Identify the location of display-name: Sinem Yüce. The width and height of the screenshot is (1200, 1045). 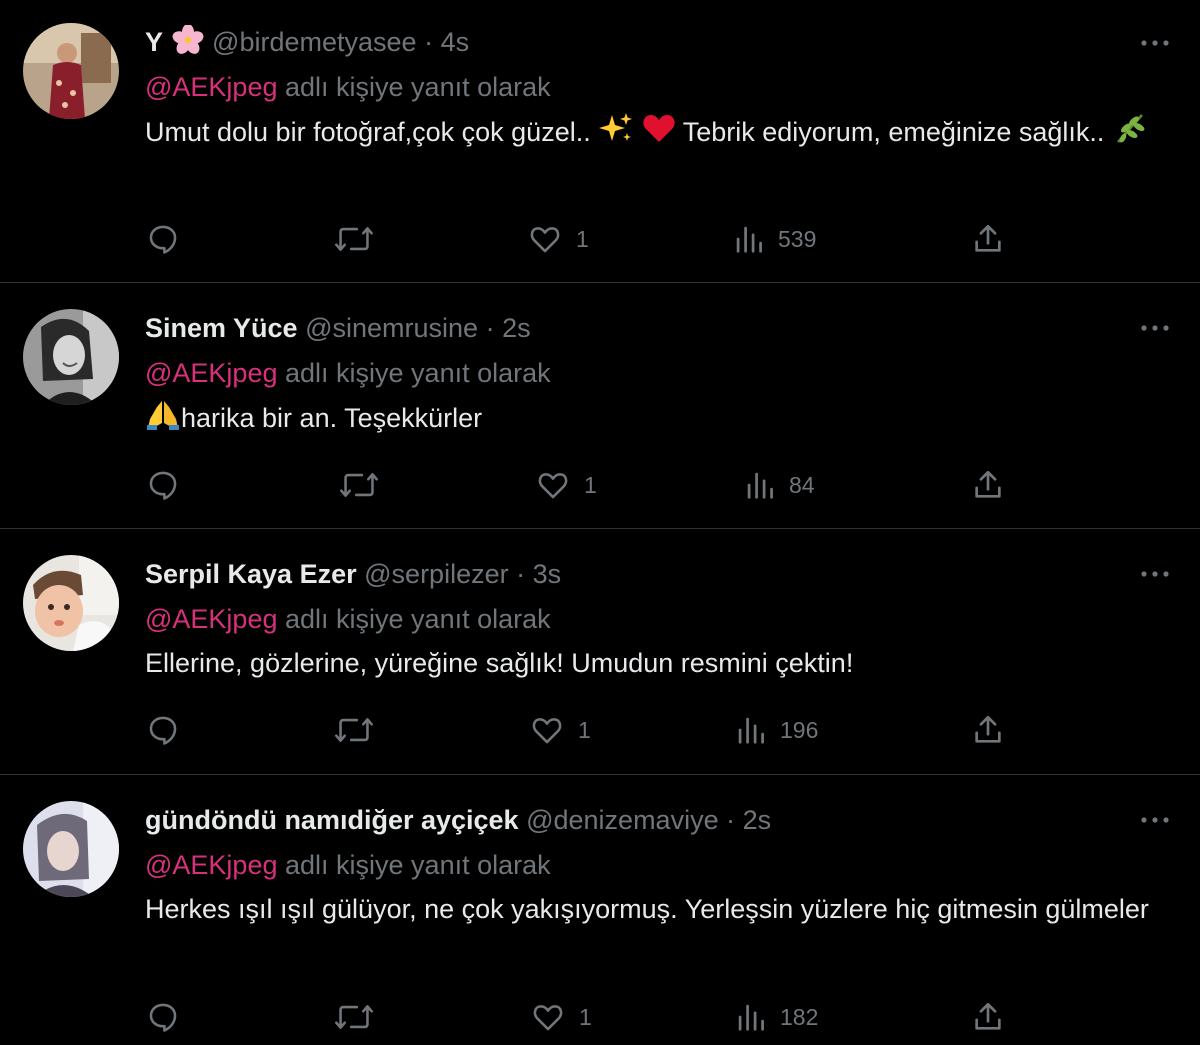
(221, 328).